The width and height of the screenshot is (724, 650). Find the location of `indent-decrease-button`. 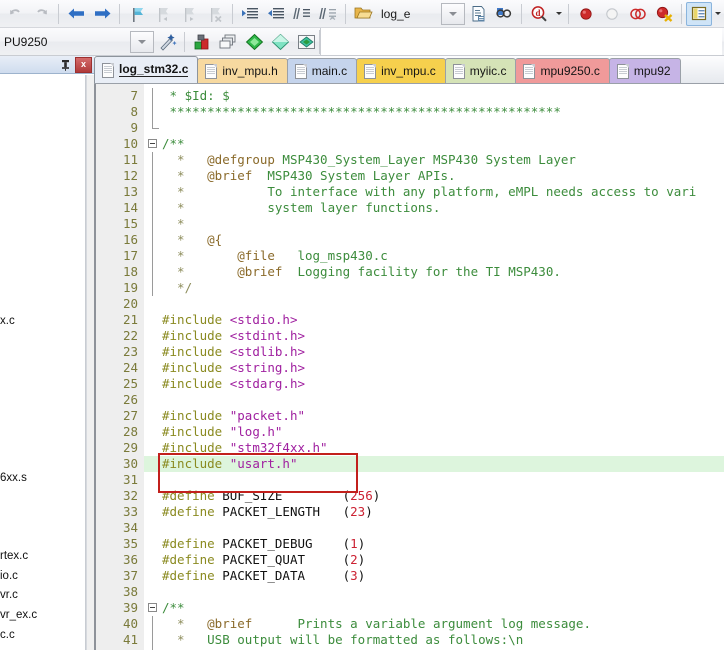

indent-decrease-button is located at coordinates (276, 14).